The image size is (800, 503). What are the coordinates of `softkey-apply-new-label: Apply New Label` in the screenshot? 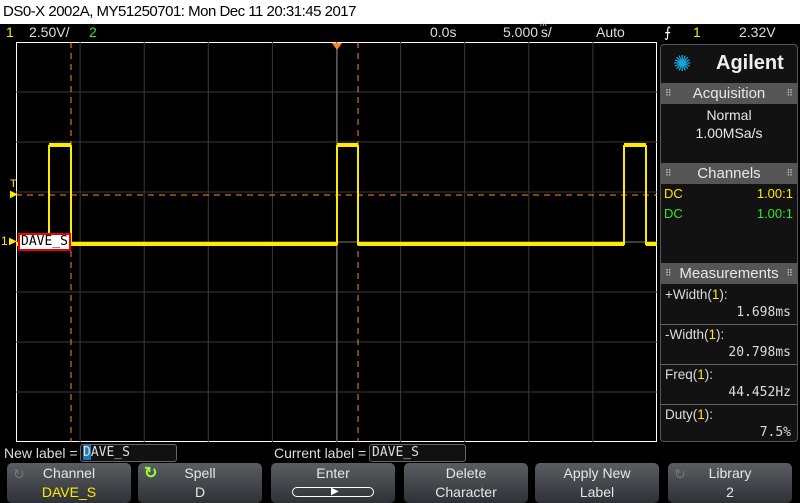 It's located at (597, 483).